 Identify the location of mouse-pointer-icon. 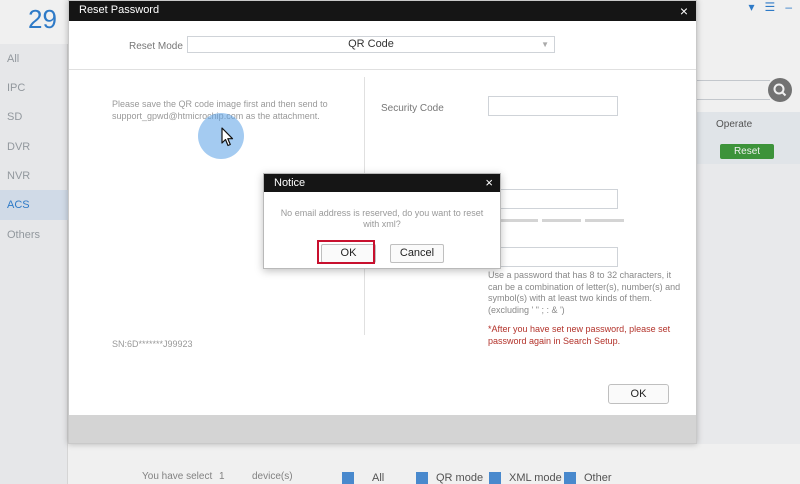
(227, 137).